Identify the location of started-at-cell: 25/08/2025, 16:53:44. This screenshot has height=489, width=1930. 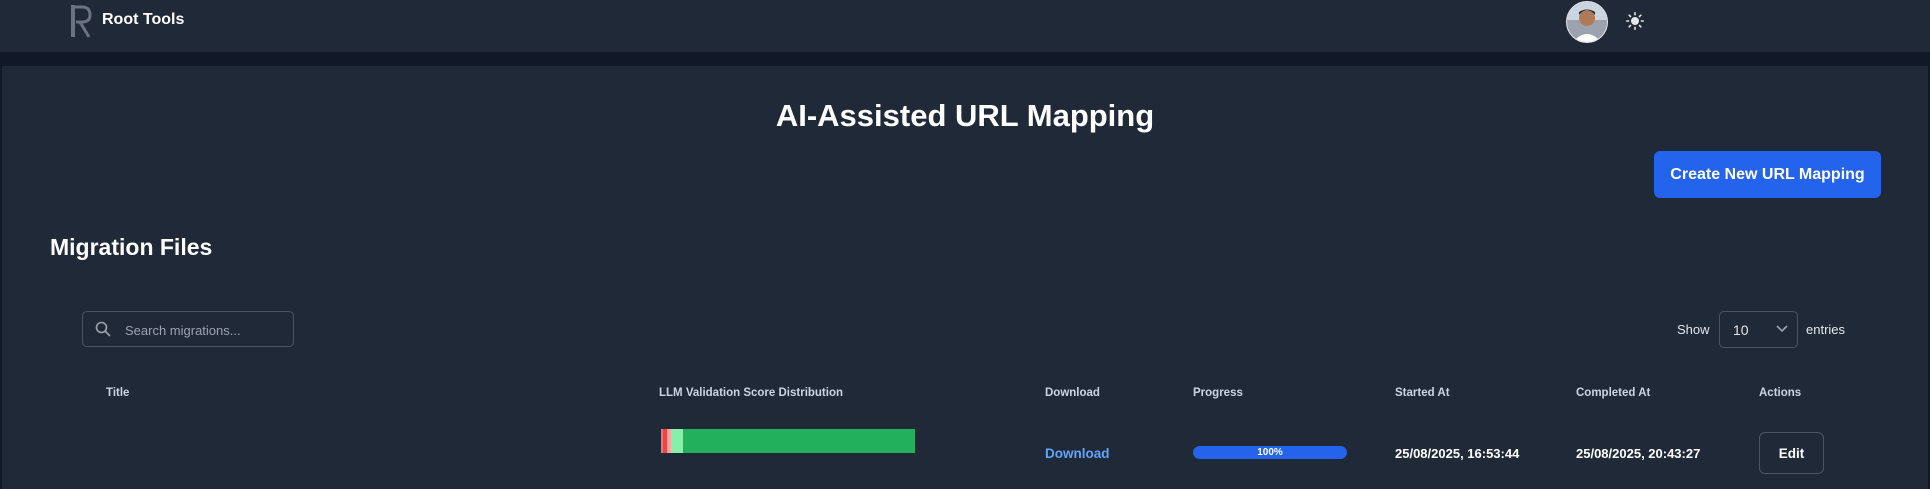
(1457, 453).